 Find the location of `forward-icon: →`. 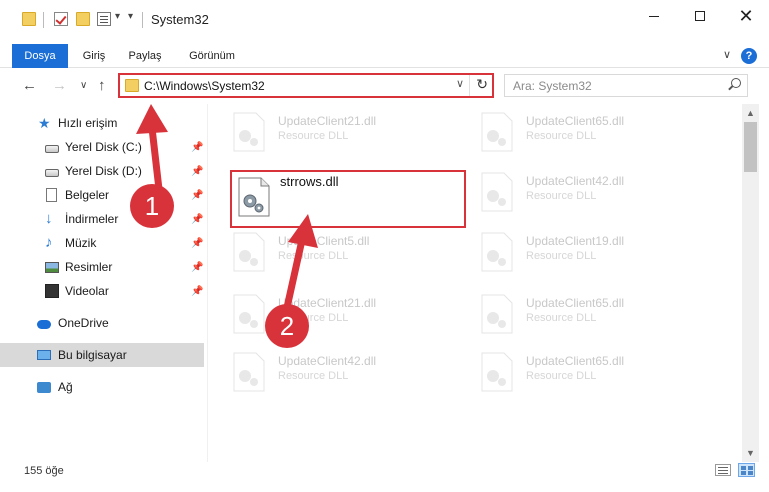

forward-icon: → is located at coordinates (59, 85).